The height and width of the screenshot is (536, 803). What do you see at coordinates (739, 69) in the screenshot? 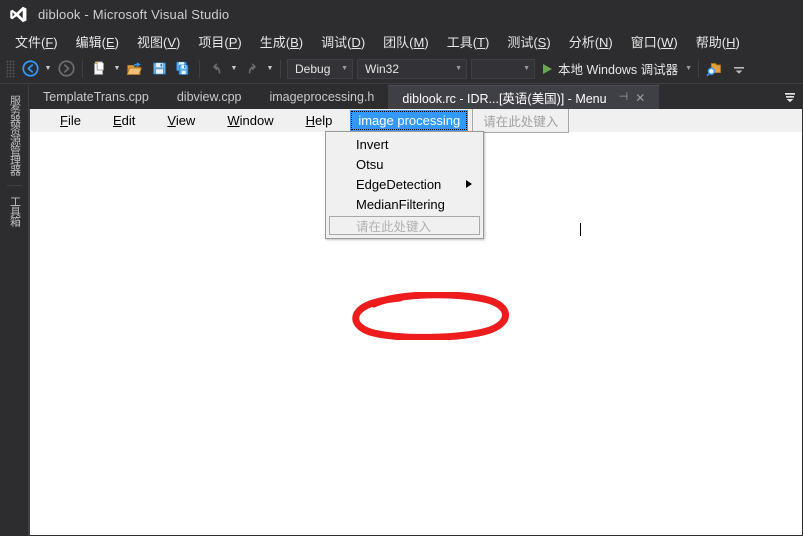
I see `toolbar-options-icon` at bounding box center [739, 69].